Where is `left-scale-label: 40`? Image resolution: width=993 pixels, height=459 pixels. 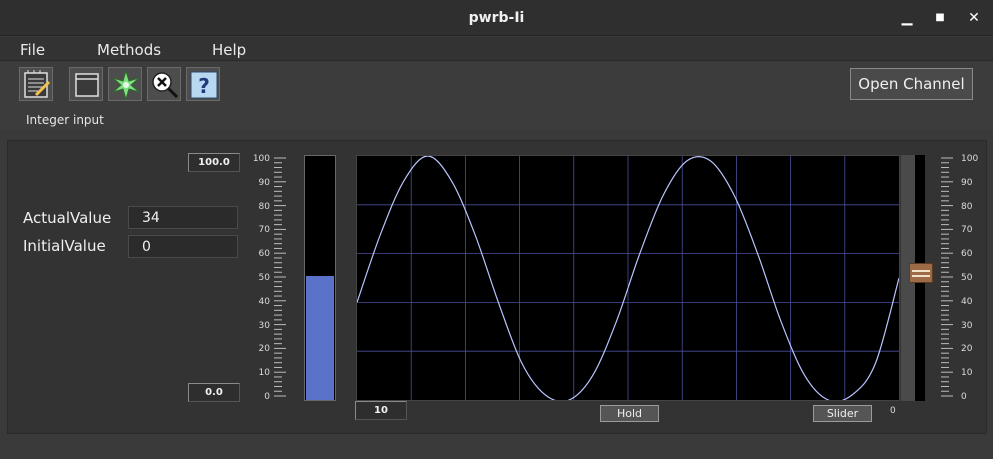 left-scale-label: 40 is located at coordinates (264, 301).